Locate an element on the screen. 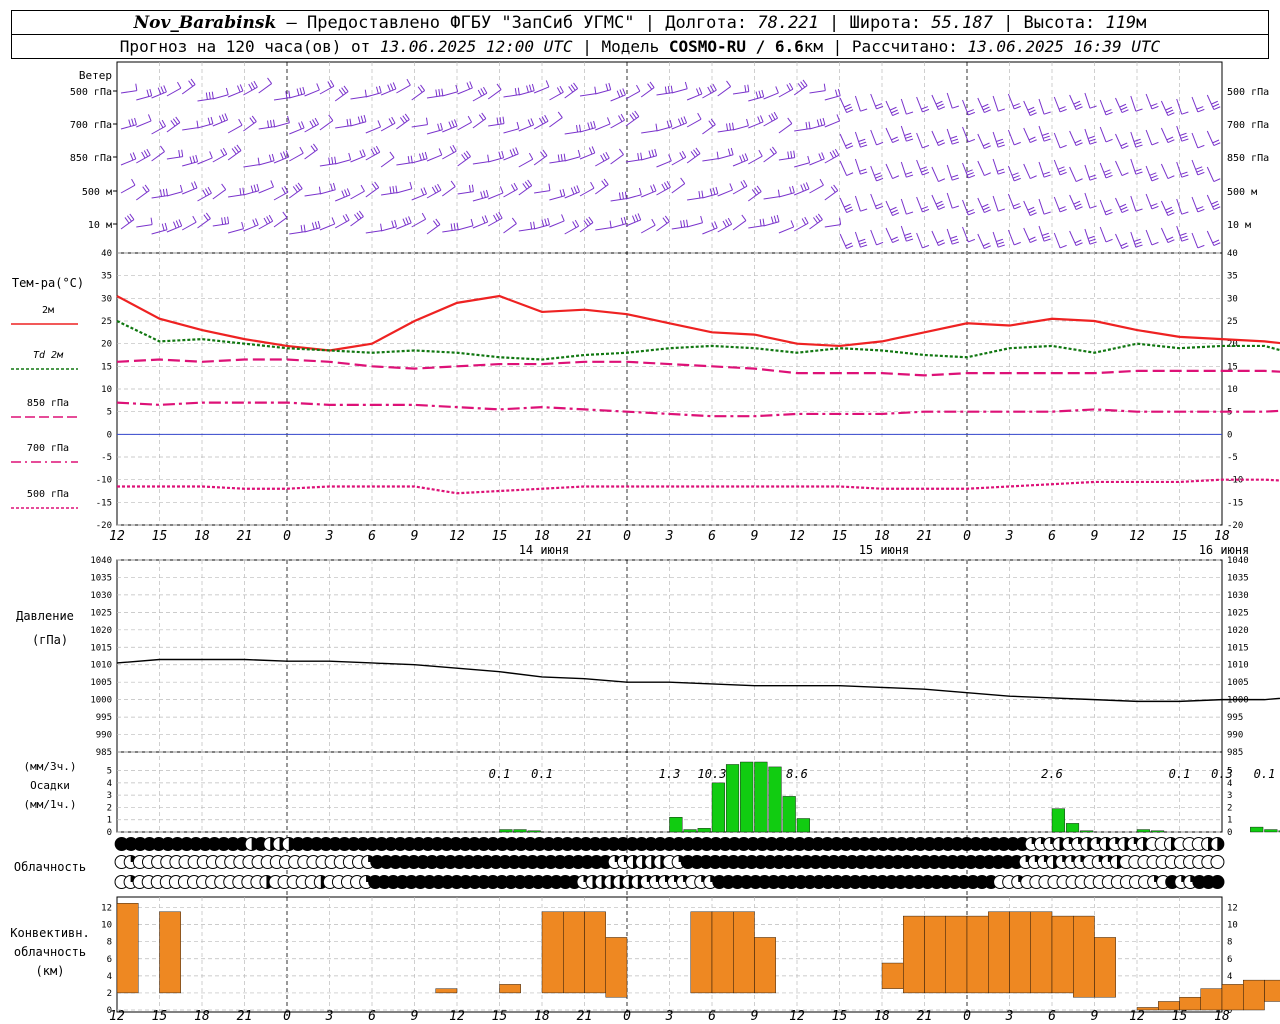 This screenshot has height=1024, width=1280. cloud-title: Облачность is located at coordinates (50, 867).